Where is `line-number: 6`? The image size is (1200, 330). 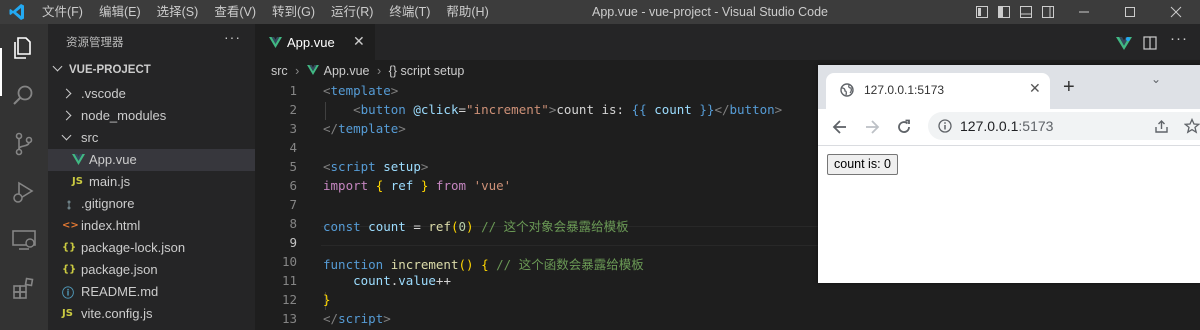
line-number: 6 is located at coordinates (293, 185).